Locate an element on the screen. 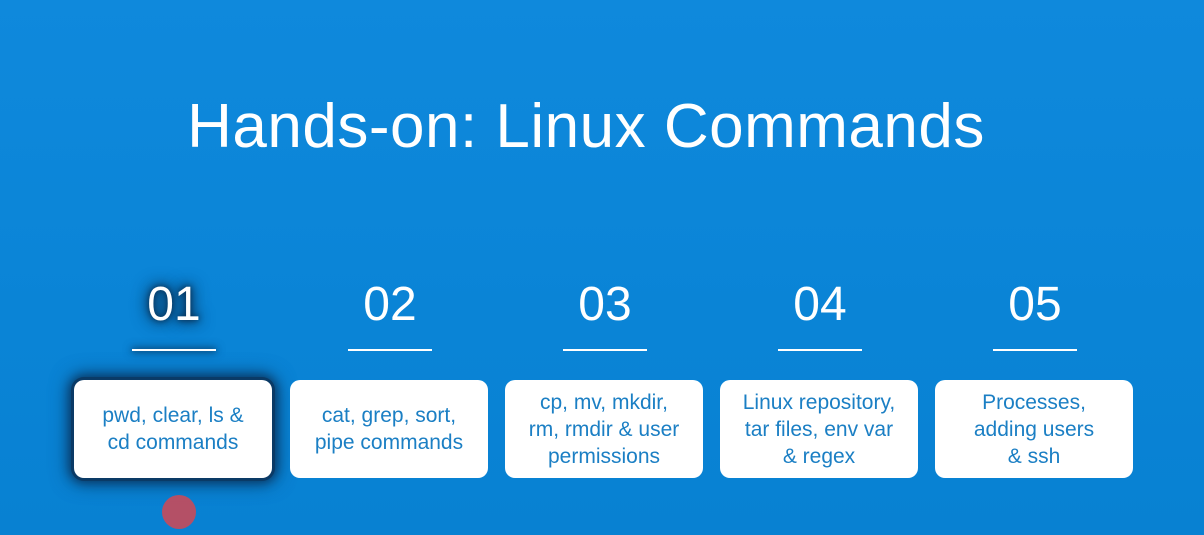 This screenshot has height=535, width=1204. step-number: 01 is located at coordinates (174, 304).